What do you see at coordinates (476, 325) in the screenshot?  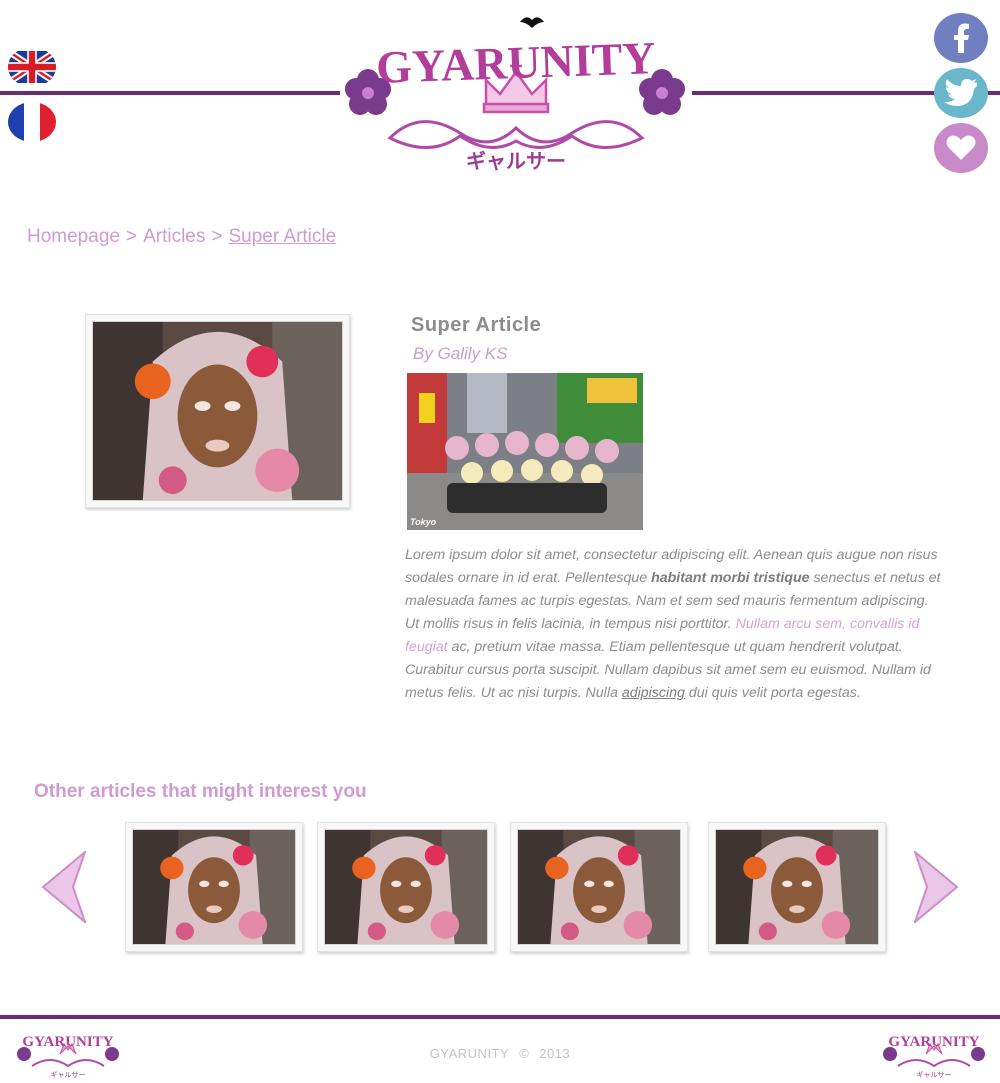 I see `article-title: Super Article` at bounding box center [476, 325].